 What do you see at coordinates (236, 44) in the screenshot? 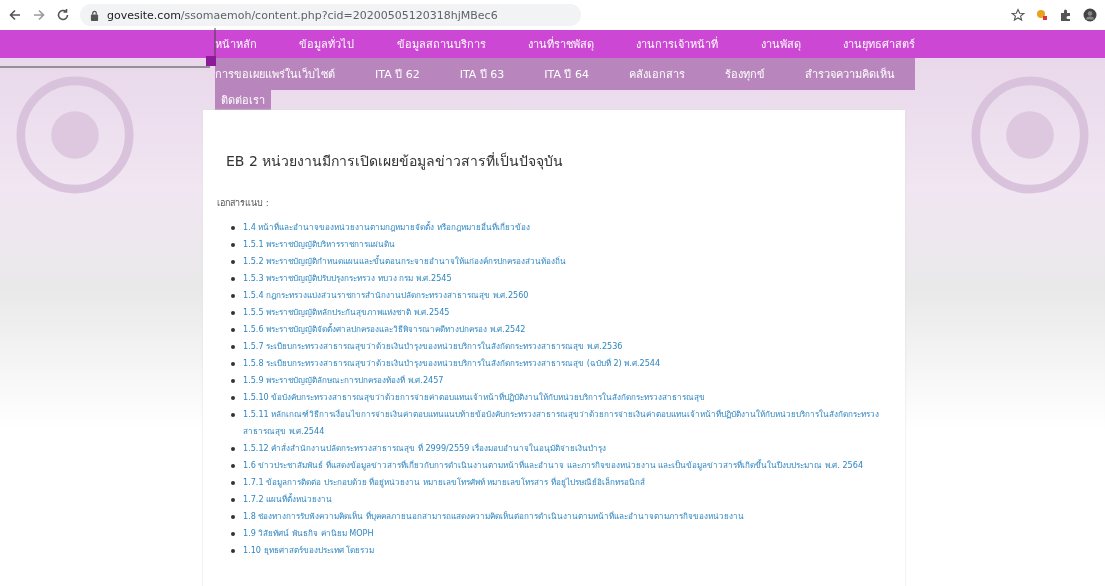
I see `nav-link: หน้าหลัก` at bounding box center [236, 44].